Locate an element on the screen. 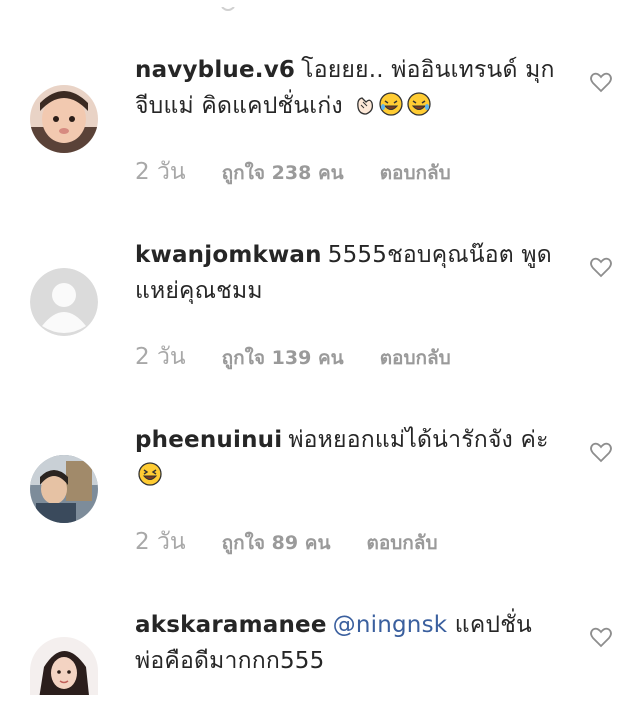 The height and width of the screenshot is (702, 640). comment-meta: 2 วัน ถูกใจ 238 คน ตอบกลับ is located at coordinates (308, 172).